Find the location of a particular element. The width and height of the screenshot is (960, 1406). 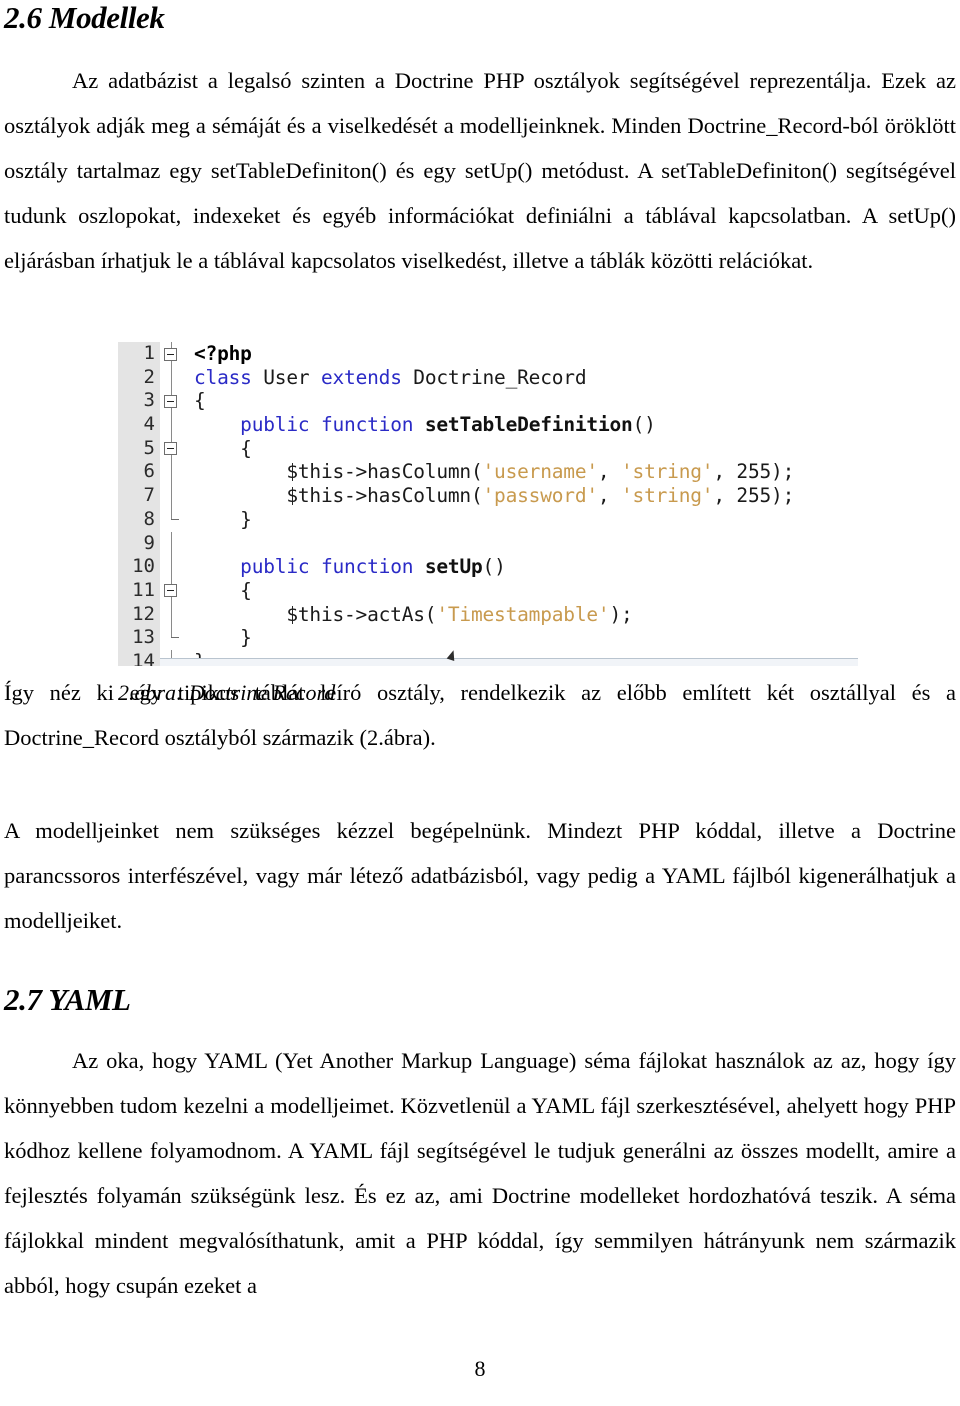

code-line: 4 public function setTableDefinition() is located at coordinates (488, 425).